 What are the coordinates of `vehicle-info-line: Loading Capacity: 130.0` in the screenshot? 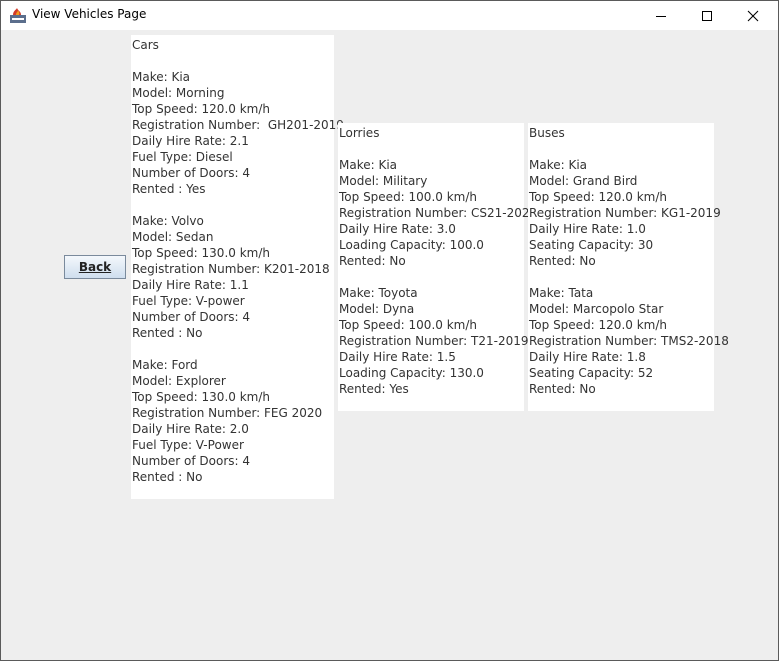 It's located at (411, 373).